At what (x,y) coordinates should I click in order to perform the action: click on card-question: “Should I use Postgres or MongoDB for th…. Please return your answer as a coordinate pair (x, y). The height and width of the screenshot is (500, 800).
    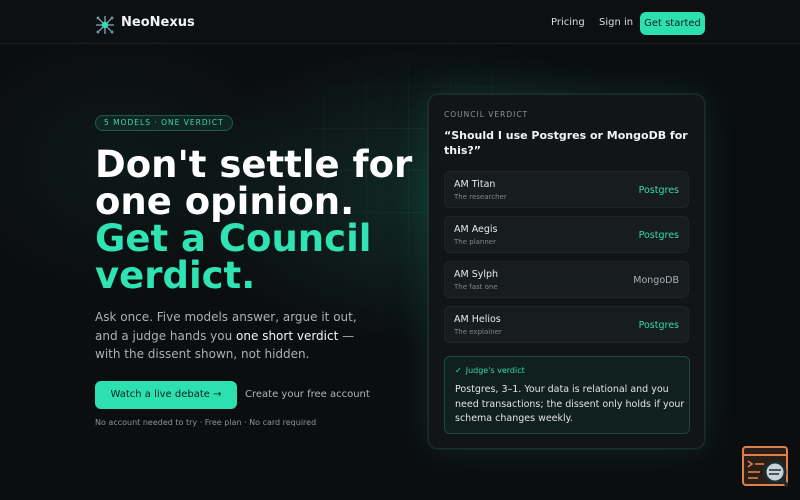
    Looking at the image, I should click on (566, 143).